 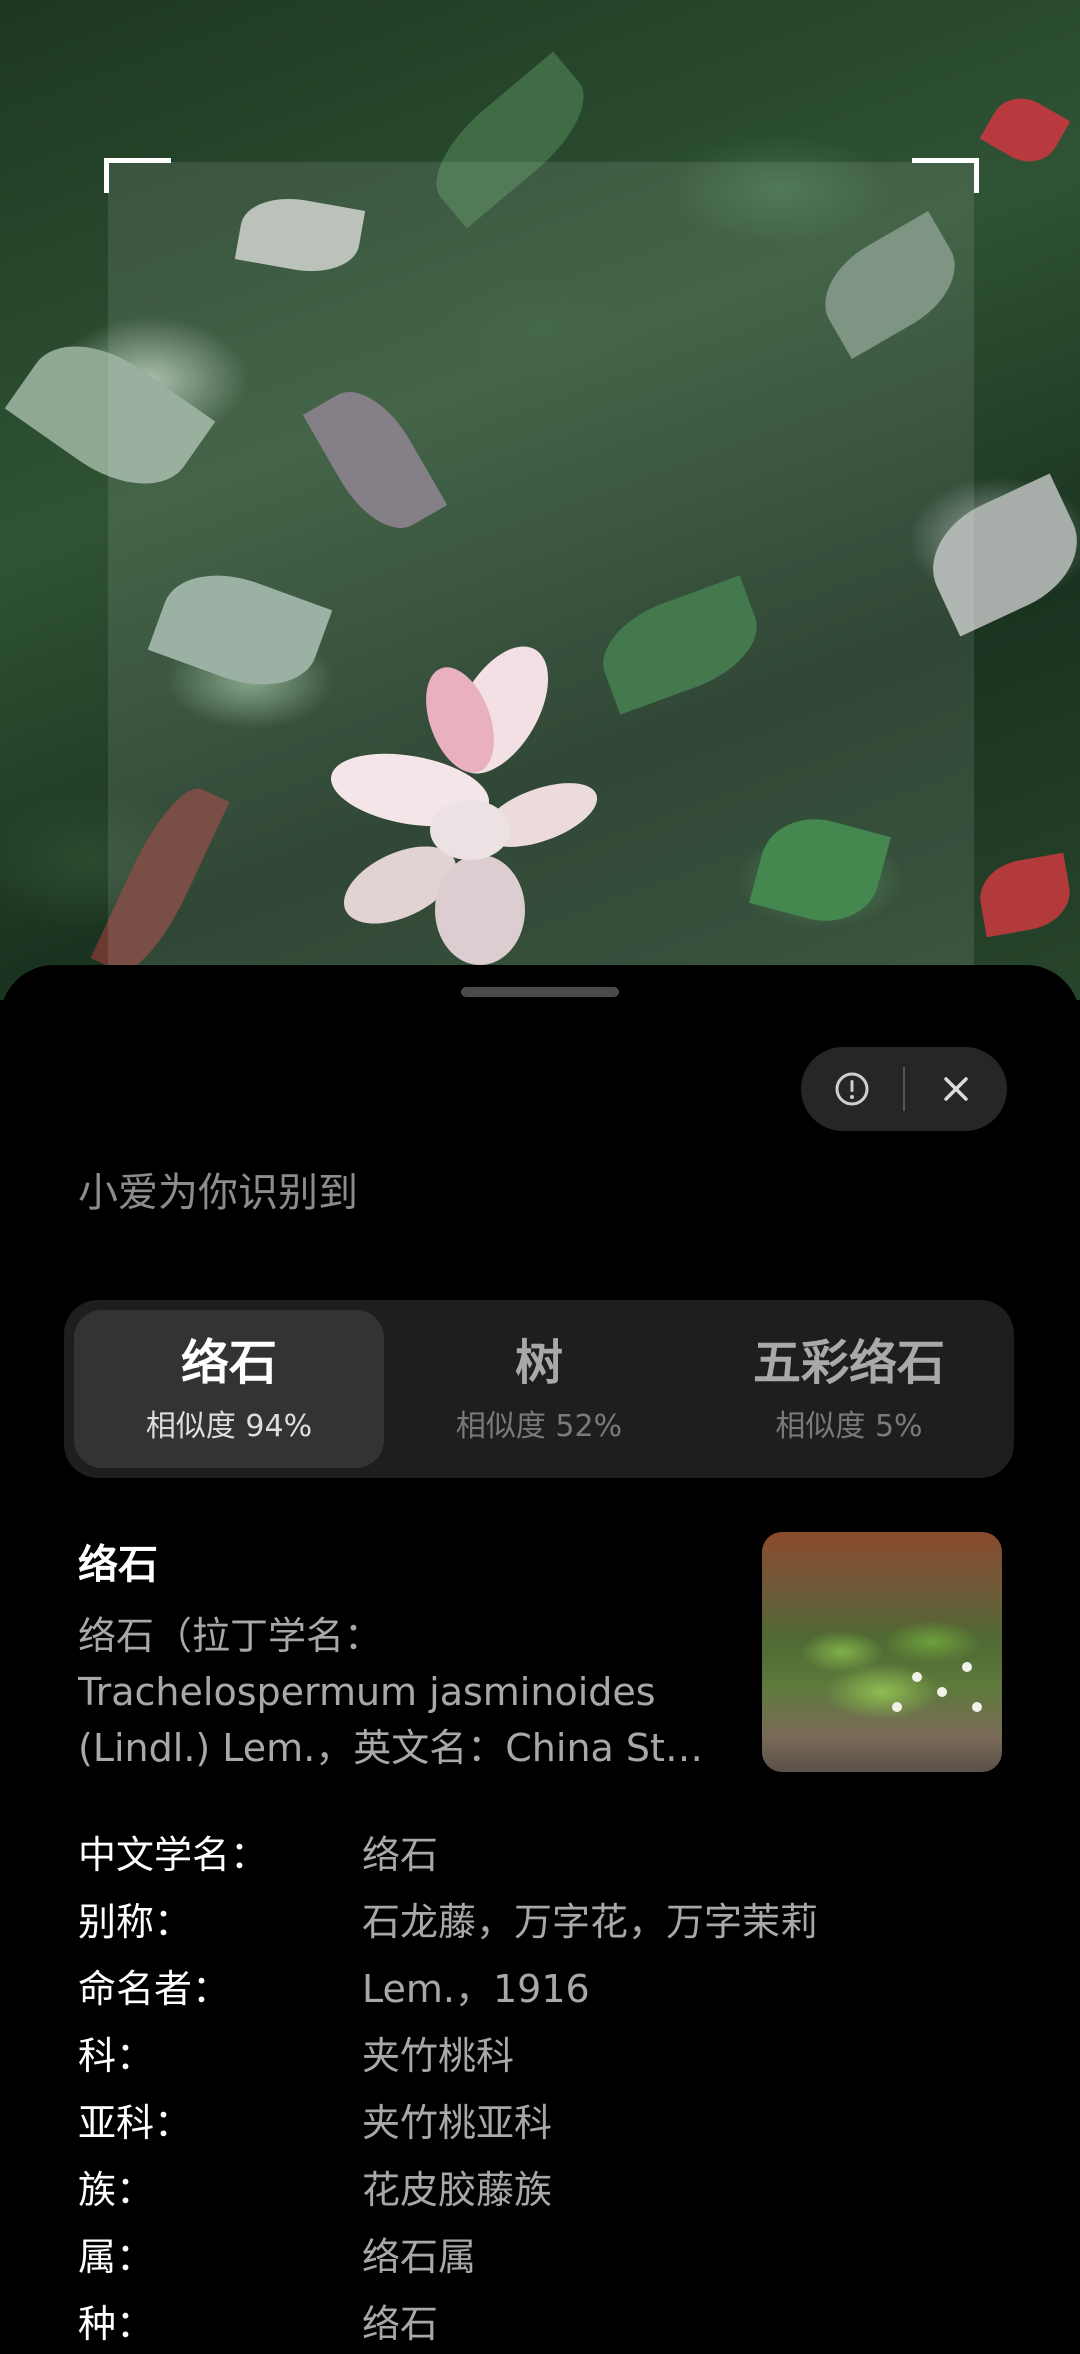 What do you see at coordinates (419, 2257) in the screenshot?
I see `property-value: 络石属` at bounding box center [419, 2257].